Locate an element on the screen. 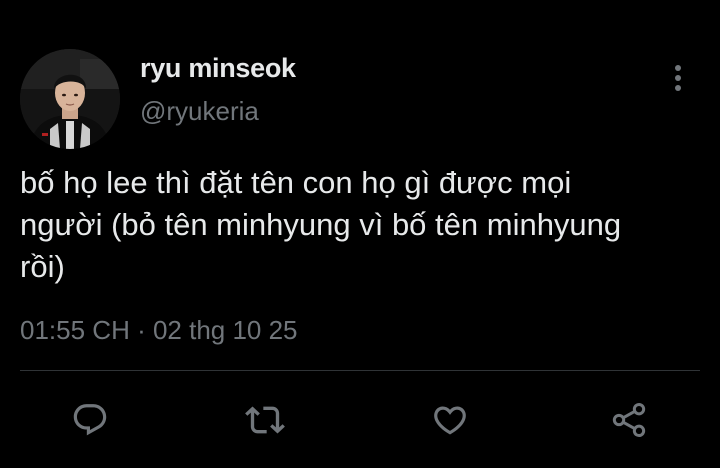 This screenshot has height=468, width=720. more-vertical-icon is located at coordinates (678, 76).